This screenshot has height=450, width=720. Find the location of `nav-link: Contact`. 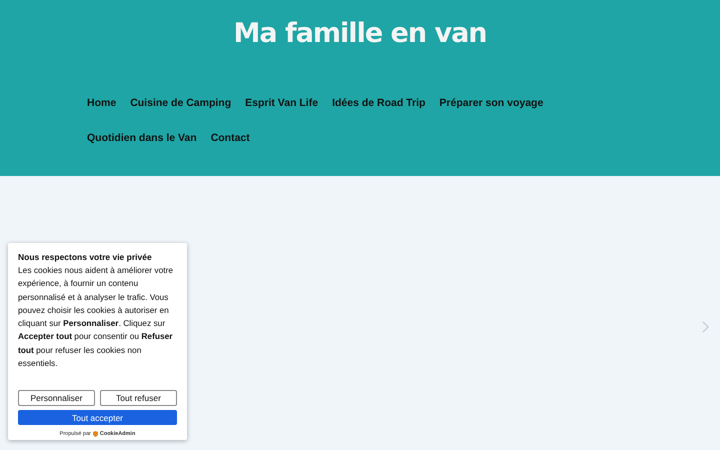

nav-link: Contact is located at coordinates (230, 138).